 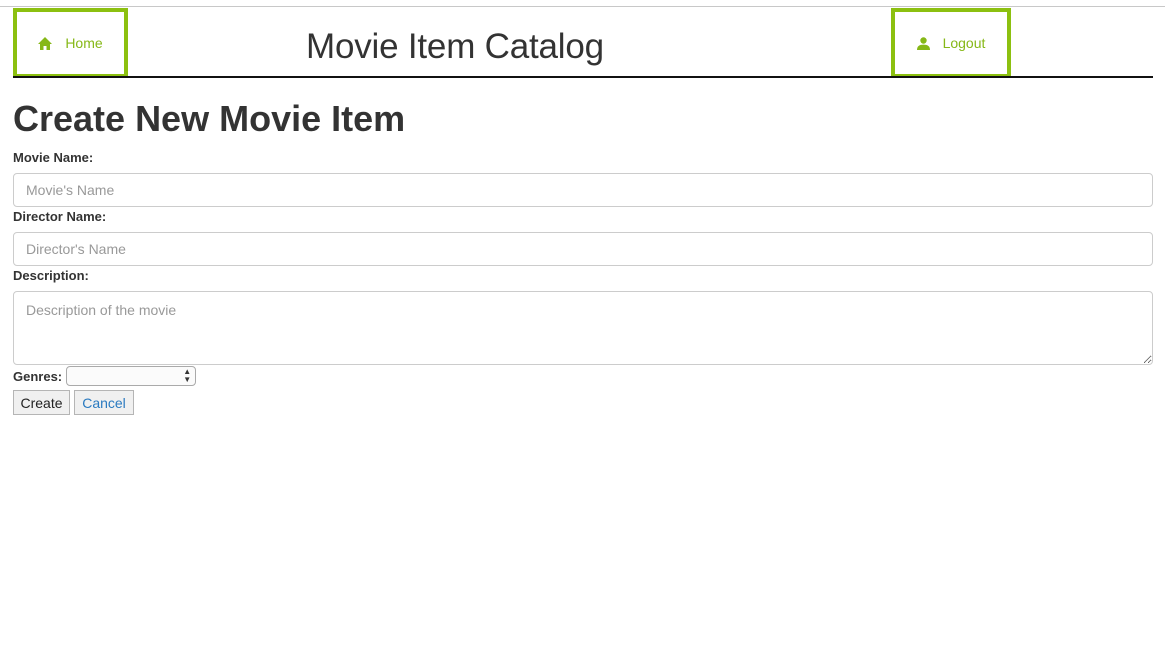 What do you see at coordinates (583, 77) in the screenshot?
I see `header-divider` at bounding box center [583, 77].